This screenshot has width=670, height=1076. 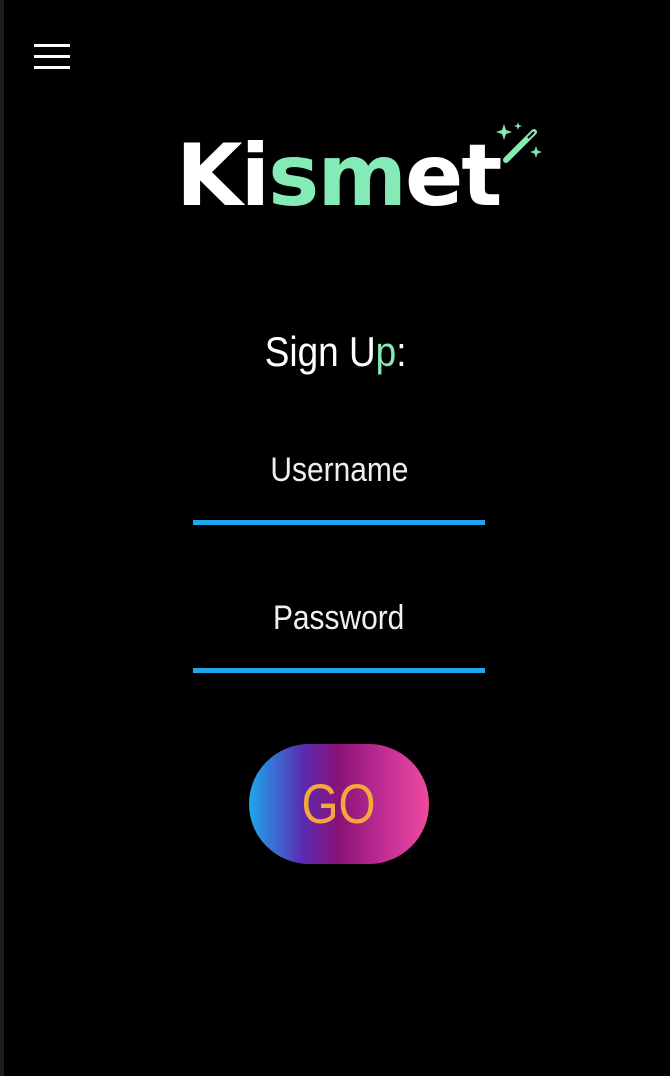 What do you see at coordinates (223, 176) in the screenshot?
I see `logo-part-ki: Ki` at bounding box center [223, 176].